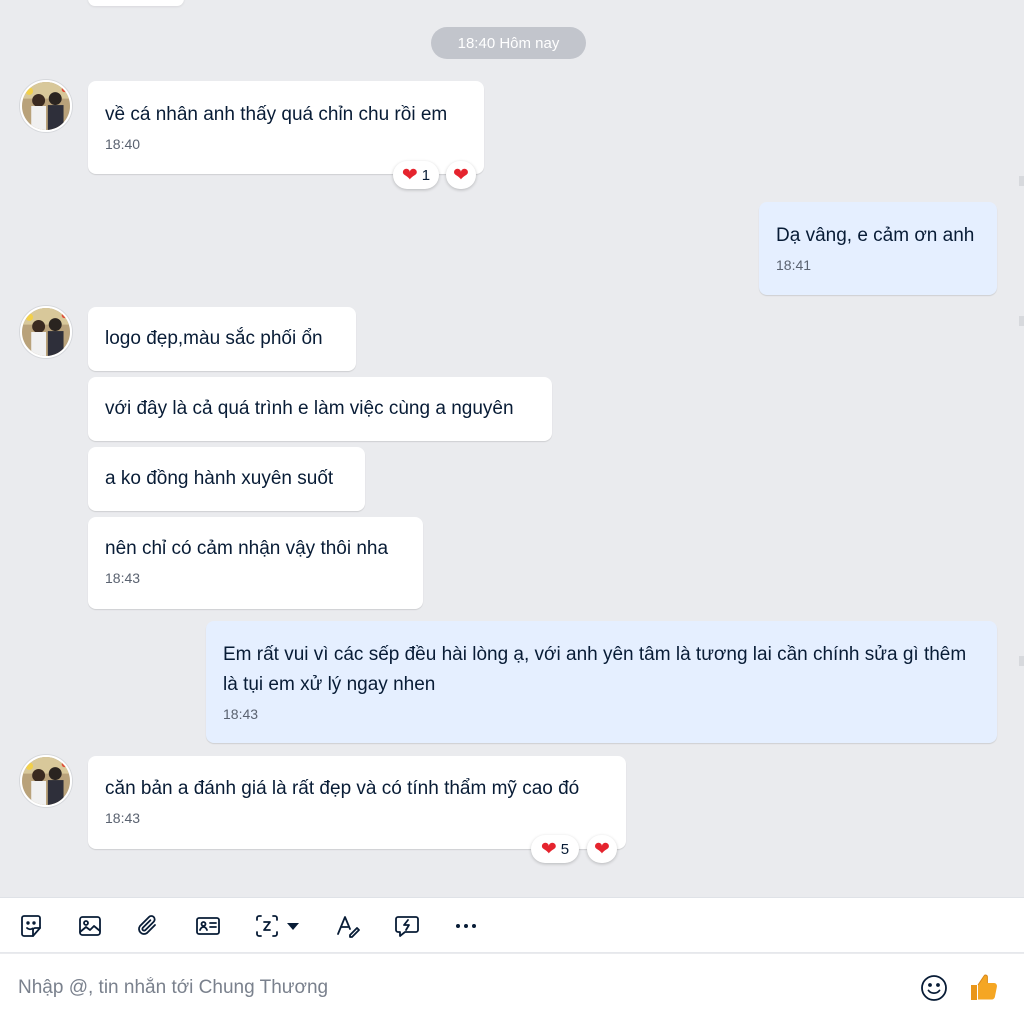 The height and width of the screenshot is (1021, 1024). Describe the element at coordinates (123, 144) in the screenshot. I see `message-time: 18:40` at that location.